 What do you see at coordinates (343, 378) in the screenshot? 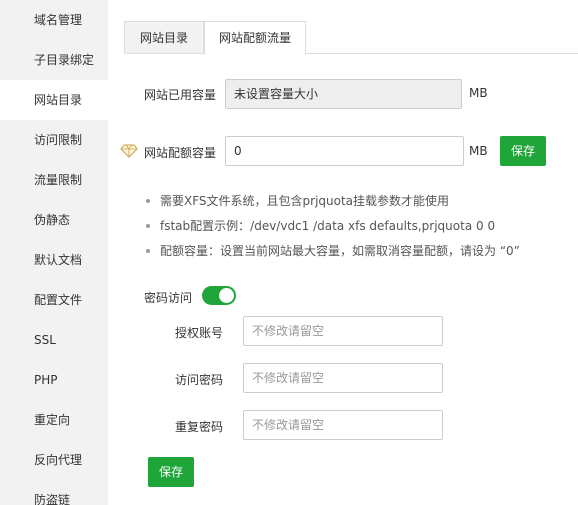
I see `access-password-input: 不修改请留空` at bounding box center [343, 378].